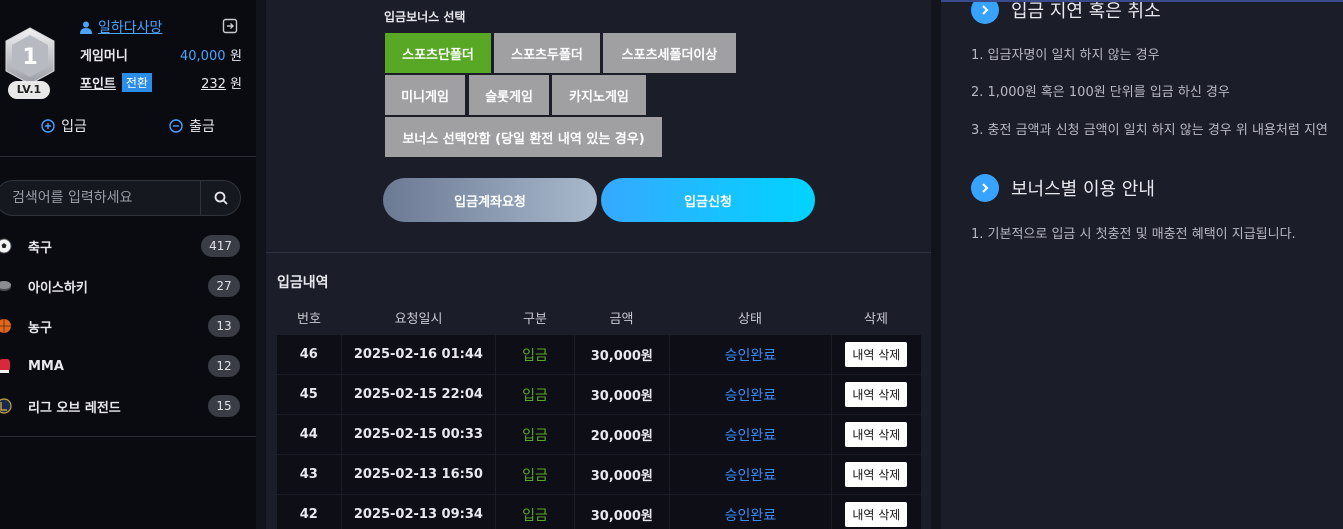 This screenshot has width=1343, height=529. I want to click on level-badge-icon: 1, so click(30, 56).